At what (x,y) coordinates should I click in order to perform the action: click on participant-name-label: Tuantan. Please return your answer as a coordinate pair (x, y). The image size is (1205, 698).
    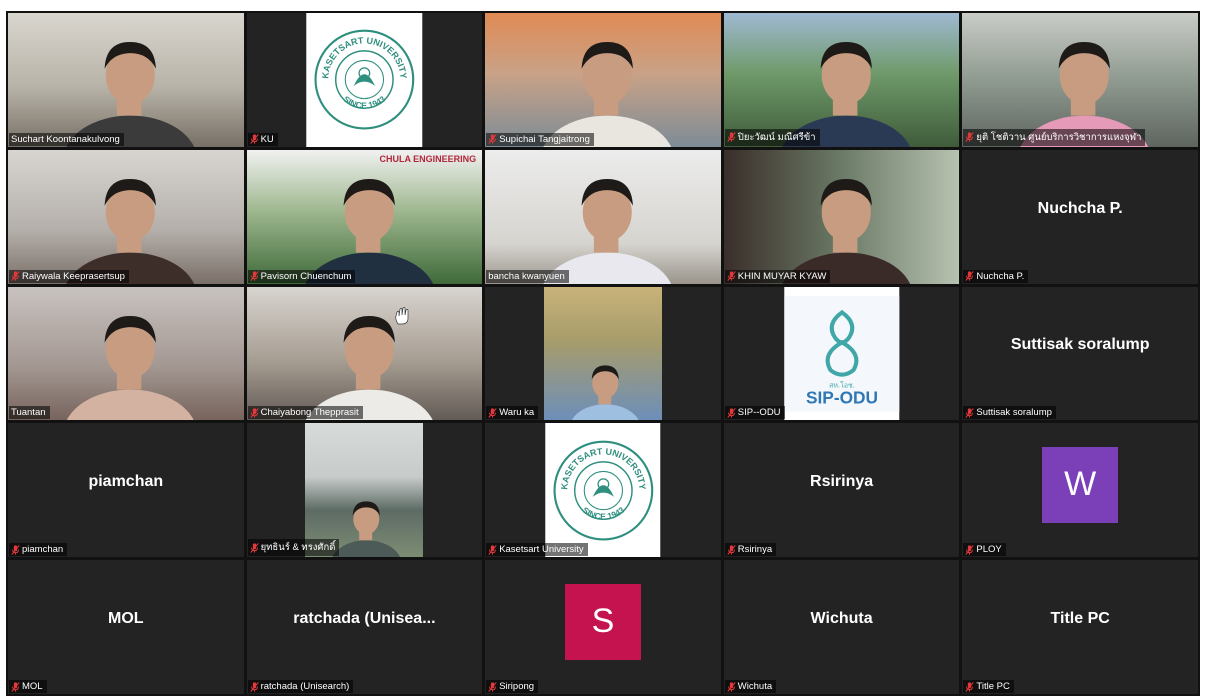
    Looking at the image, I should click on (28, 413).